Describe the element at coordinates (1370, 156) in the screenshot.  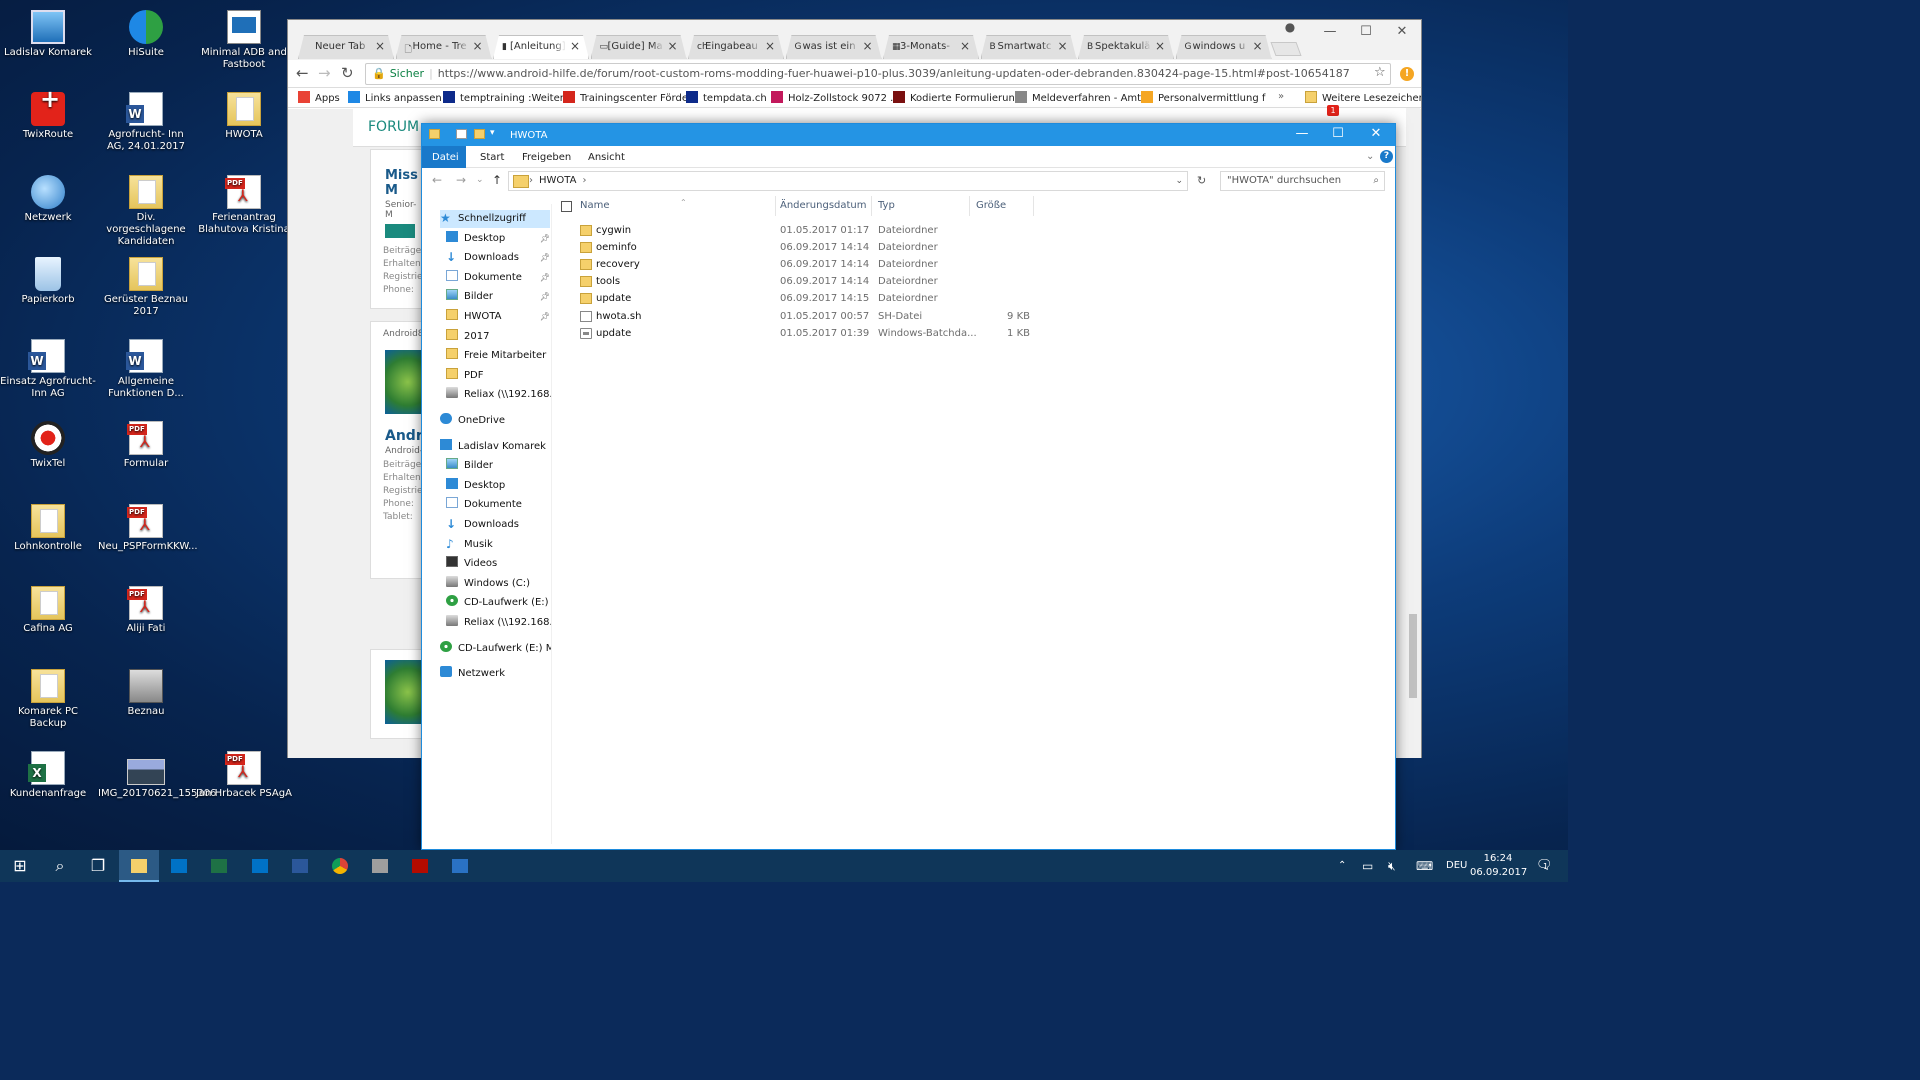
I see `expand-ribbon-icon: ⌄` at that location.